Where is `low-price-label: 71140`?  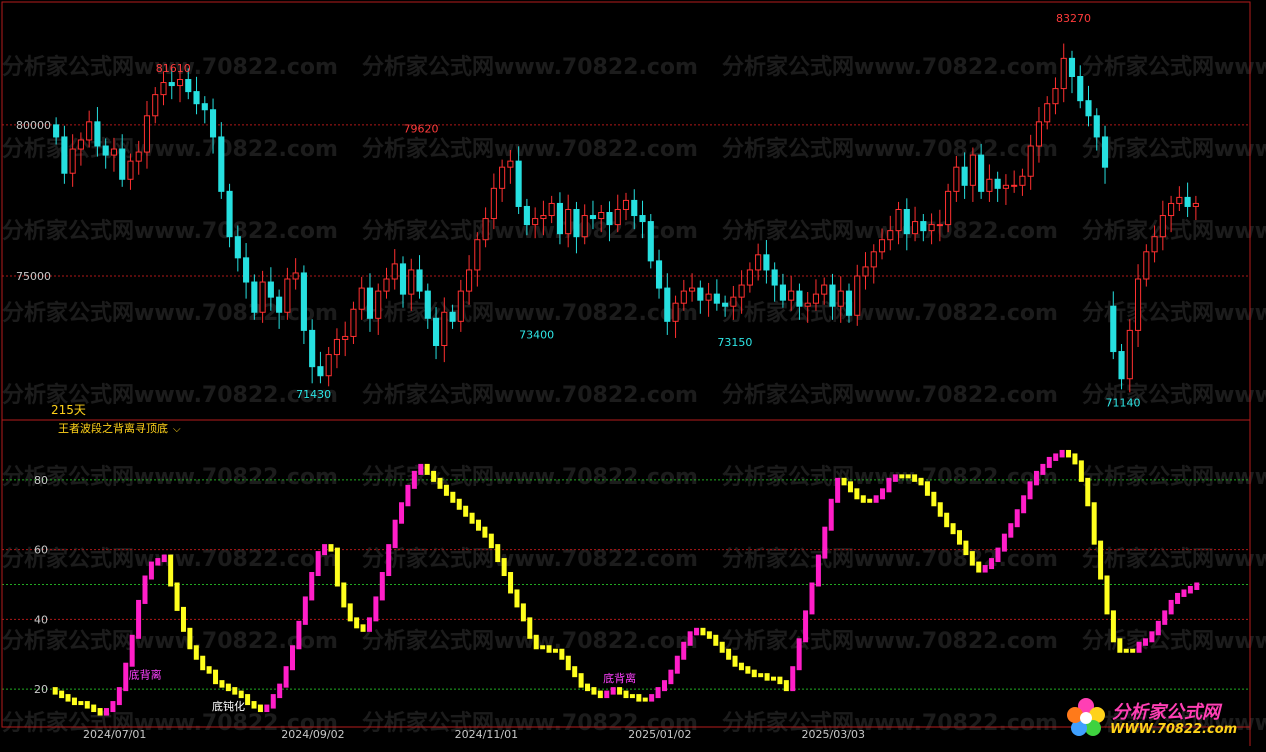
low-price-label: 71140 is located at coordinates (1123, 403).